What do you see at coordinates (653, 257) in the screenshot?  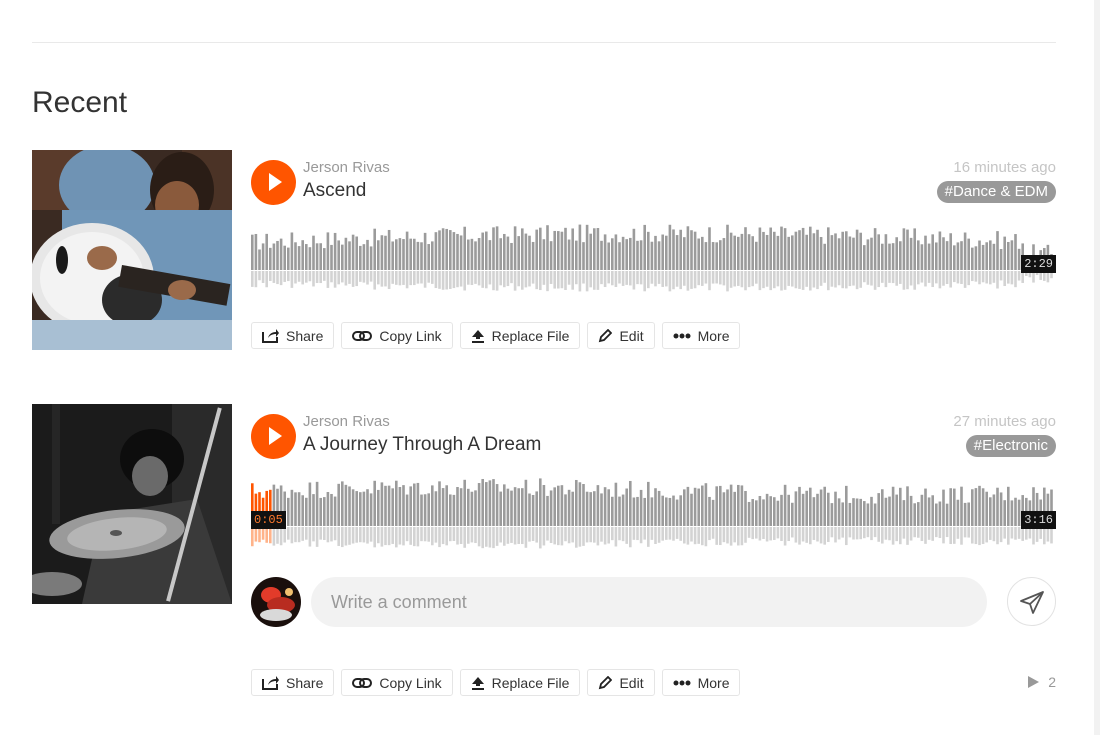 I see `waveform: 2:29` at bounding box center [653, 257].